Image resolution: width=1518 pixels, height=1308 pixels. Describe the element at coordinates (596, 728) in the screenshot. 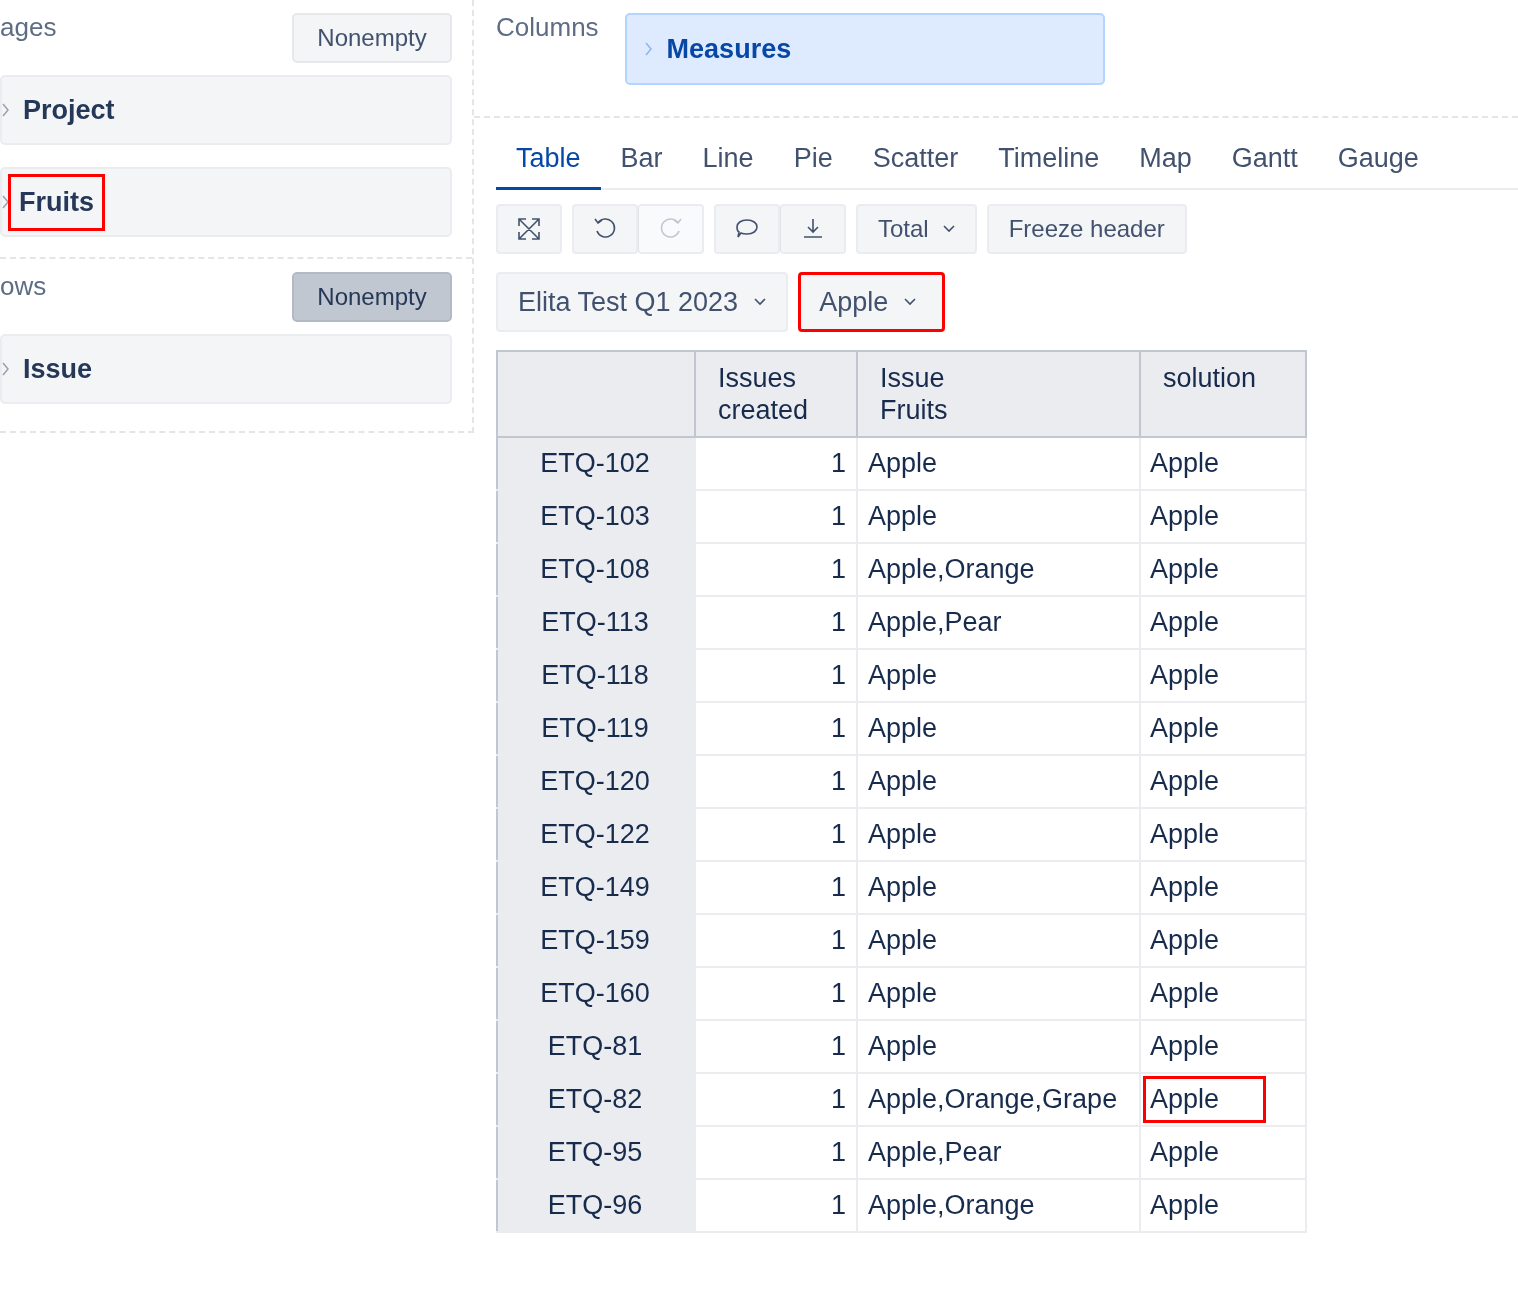

I see `row-header-cell: ETQ-119` at that location.